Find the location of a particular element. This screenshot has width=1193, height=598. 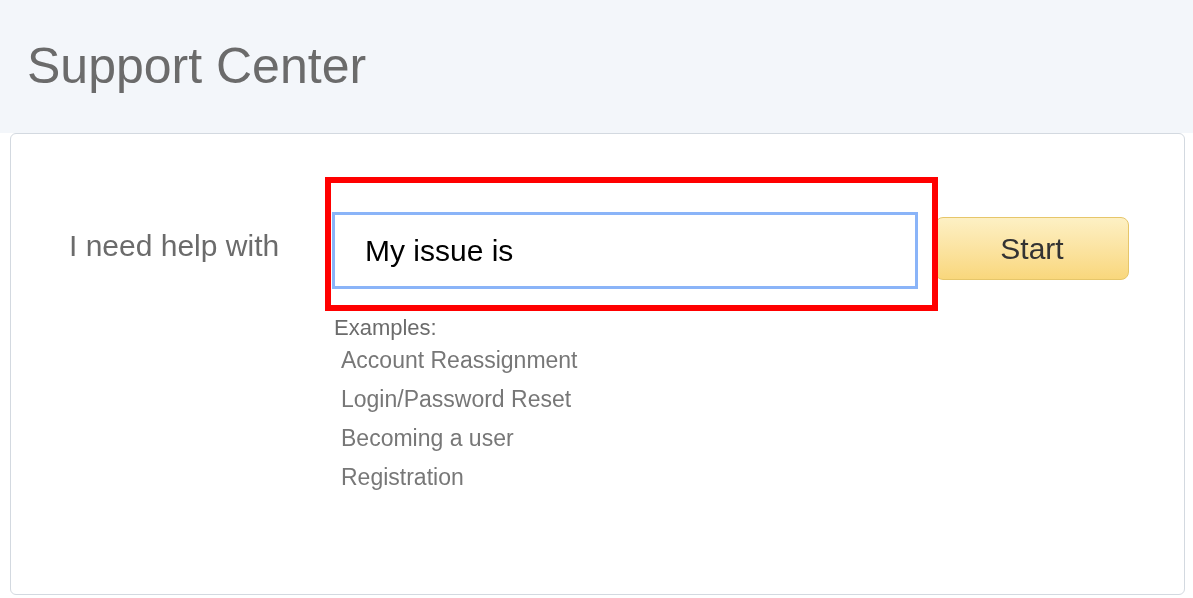

page-title: Support Center is located at coordinates (197, 66).